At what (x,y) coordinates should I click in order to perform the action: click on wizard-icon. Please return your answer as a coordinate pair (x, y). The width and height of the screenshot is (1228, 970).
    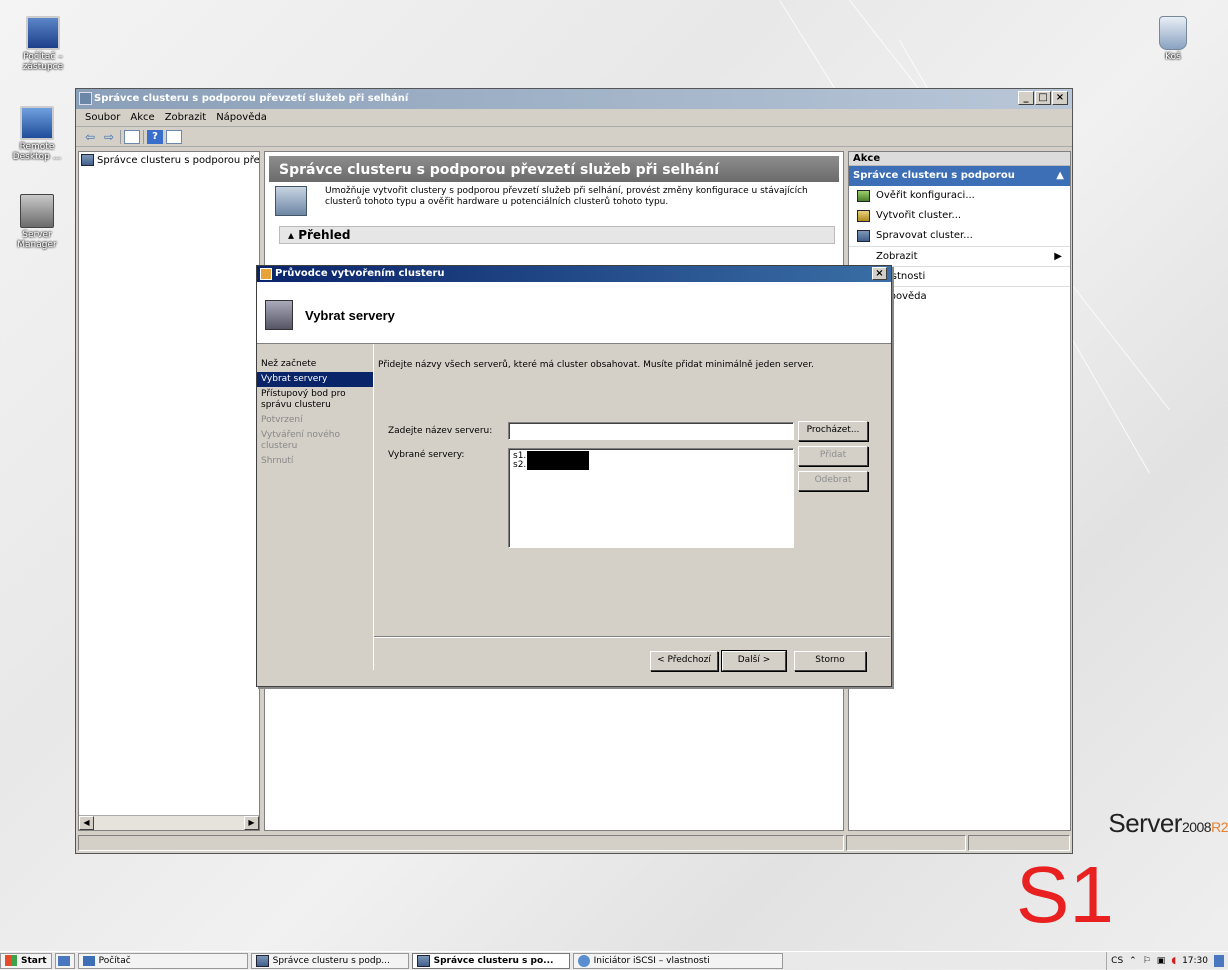
    Looking at the image, I should click on (266, 274).